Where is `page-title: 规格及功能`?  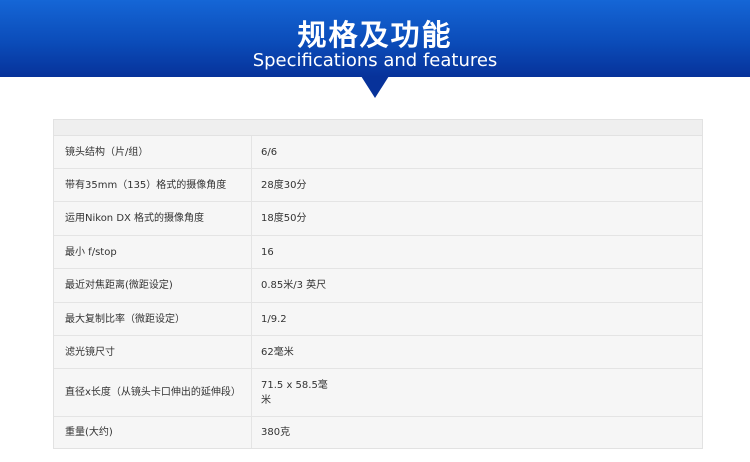
page-title: 规格及功能 is located at coordinates (375, 35).